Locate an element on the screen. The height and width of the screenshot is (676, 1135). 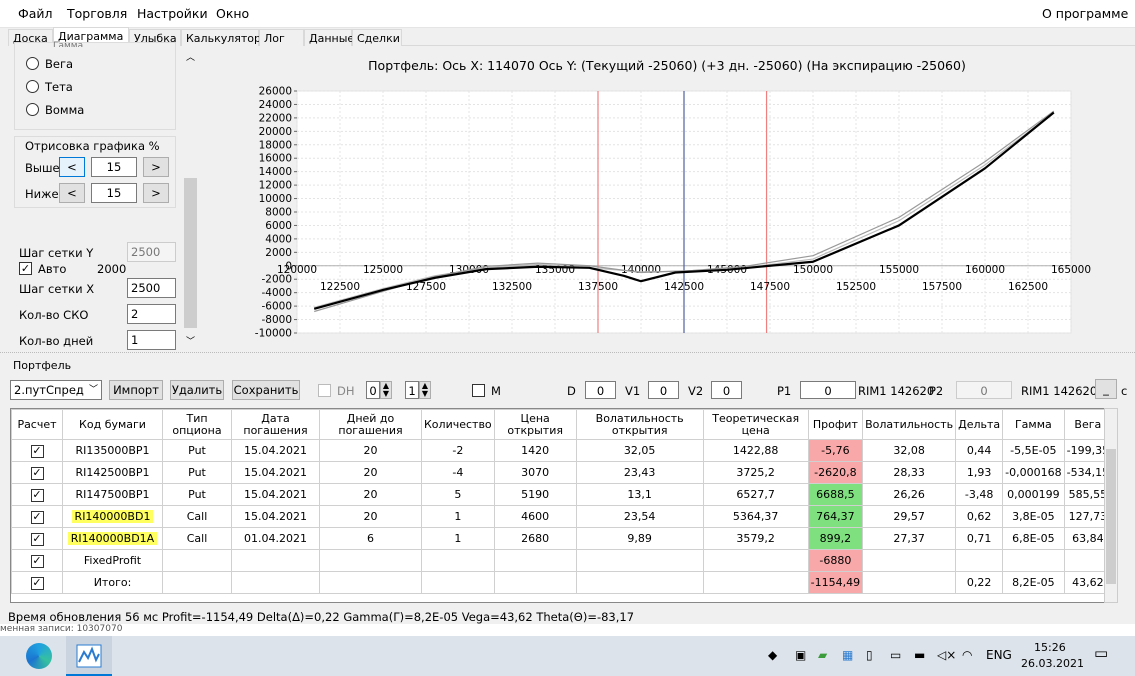
column-header: Дата погашения is located at coordinates (275, 424).